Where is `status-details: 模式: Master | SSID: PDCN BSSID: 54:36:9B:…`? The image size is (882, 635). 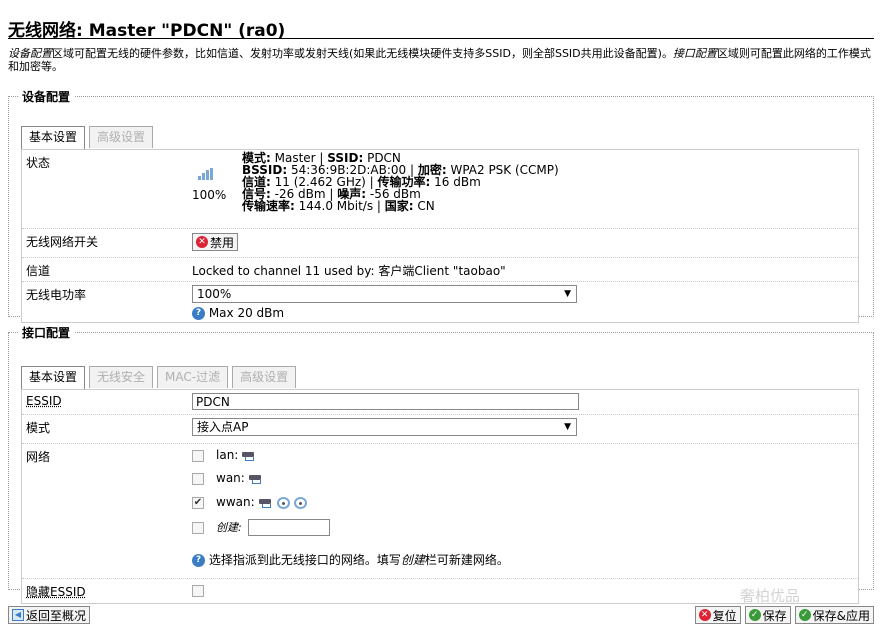 status-details: 模式: Master | SSID: PDCN BSSID: 54:36:9B:… is located at coordinates (400, 182).